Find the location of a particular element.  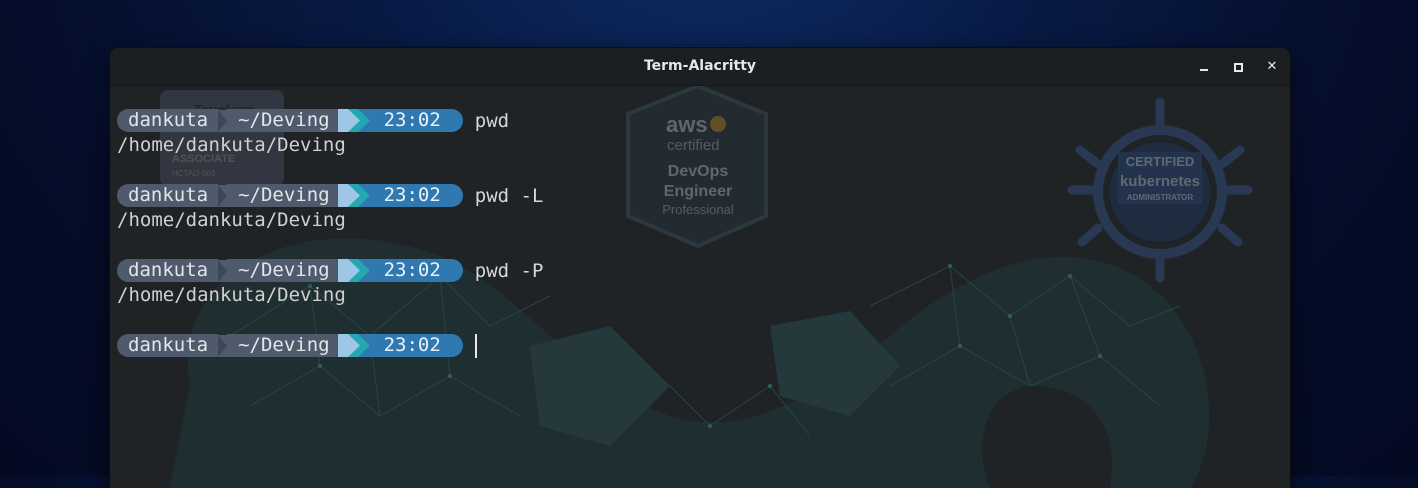

prompt-line: dankuta ~/Deving 23:02 pwd is located at coordinates (330, 120).